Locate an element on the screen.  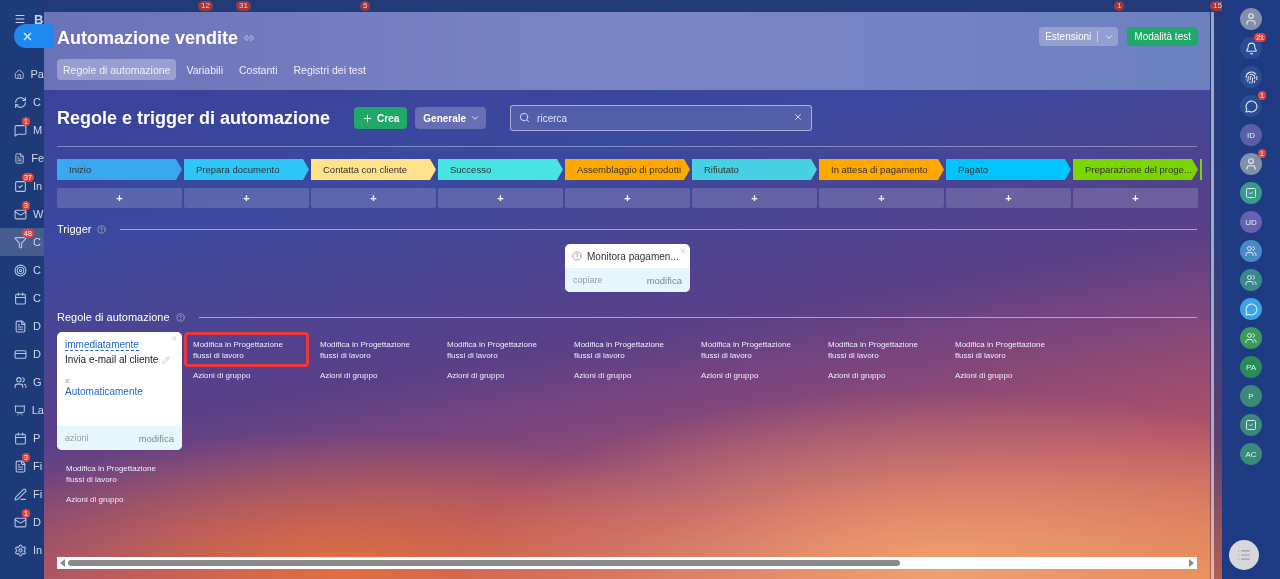
refresh-icon is located at coordinates (20, 102).